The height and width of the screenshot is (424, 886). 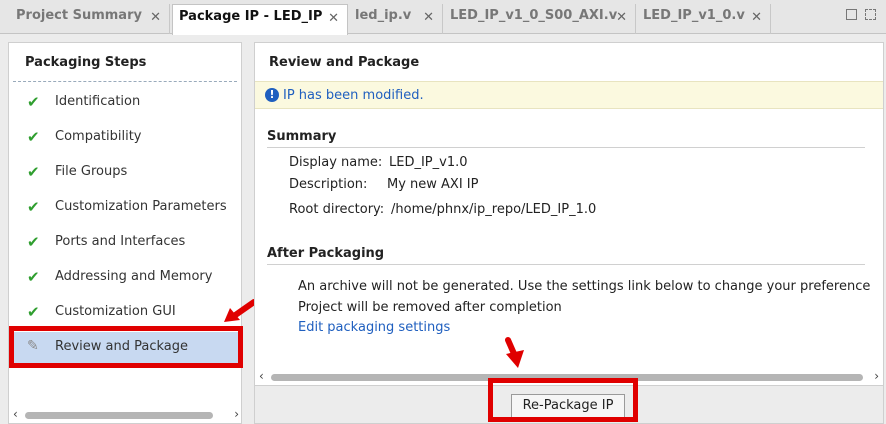 I want to click on step-label: Ports and Interfaces, so click(x=120, y=241).